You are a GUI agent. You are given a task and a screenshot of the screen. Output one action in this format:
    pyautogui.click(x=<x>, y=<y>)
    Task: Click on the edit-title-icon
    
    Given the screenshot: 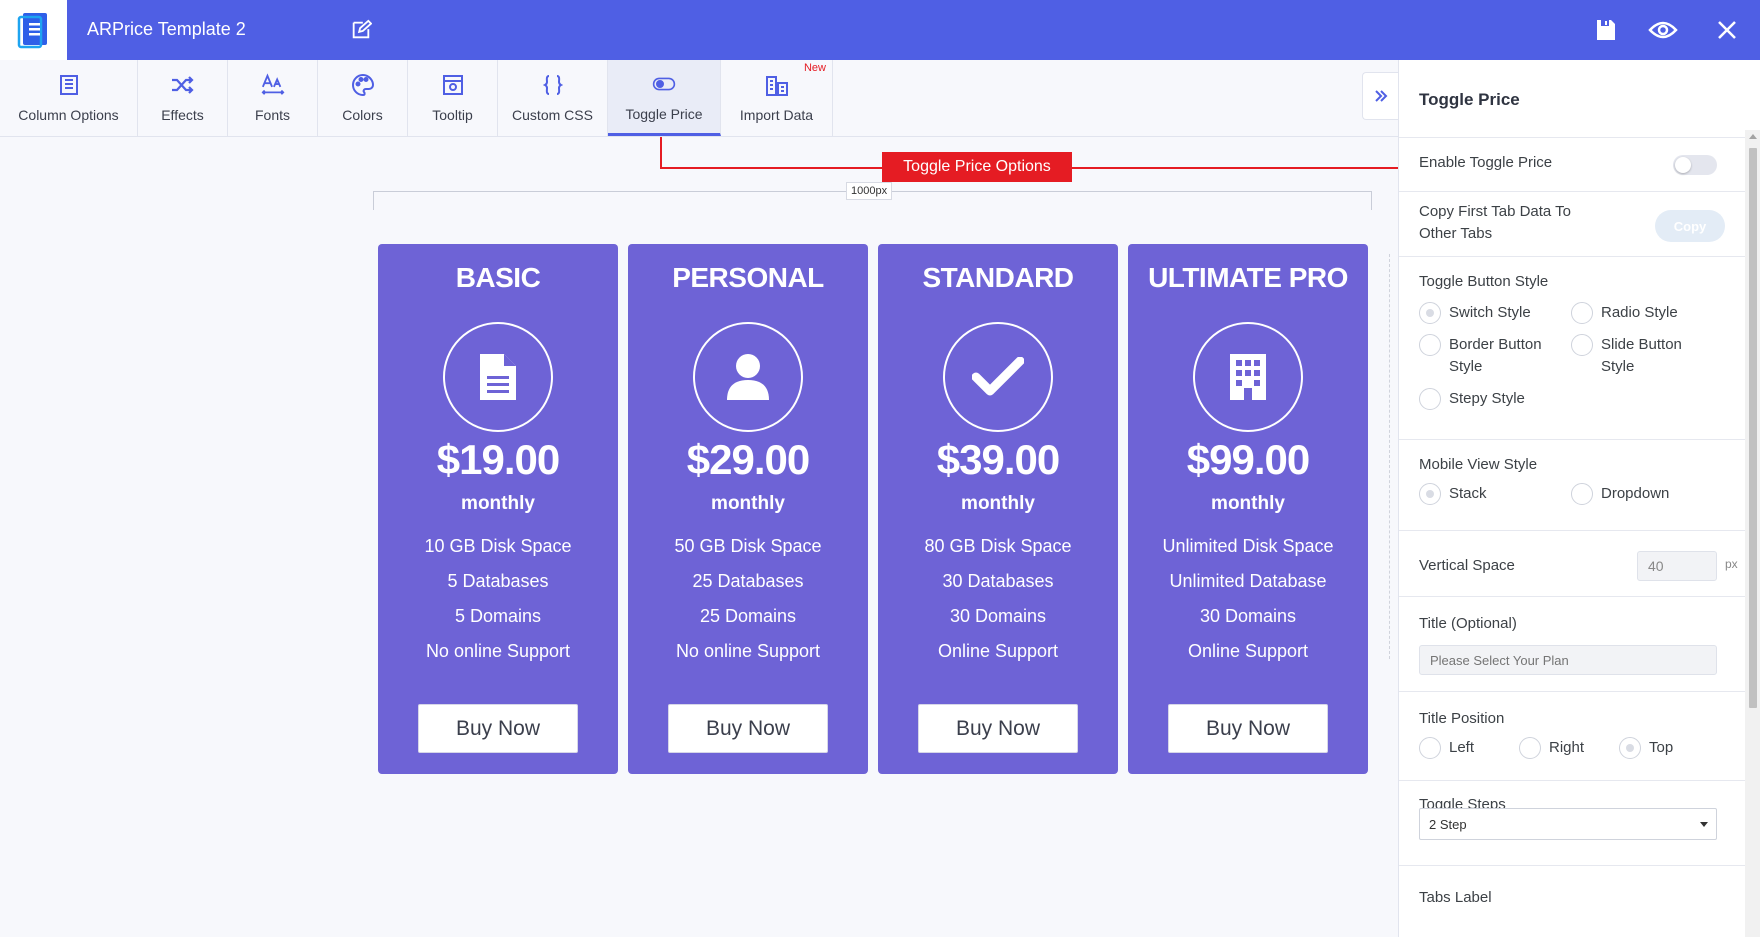 What is the action you would take?
    pyautogui.click(x=361, y=30)
    